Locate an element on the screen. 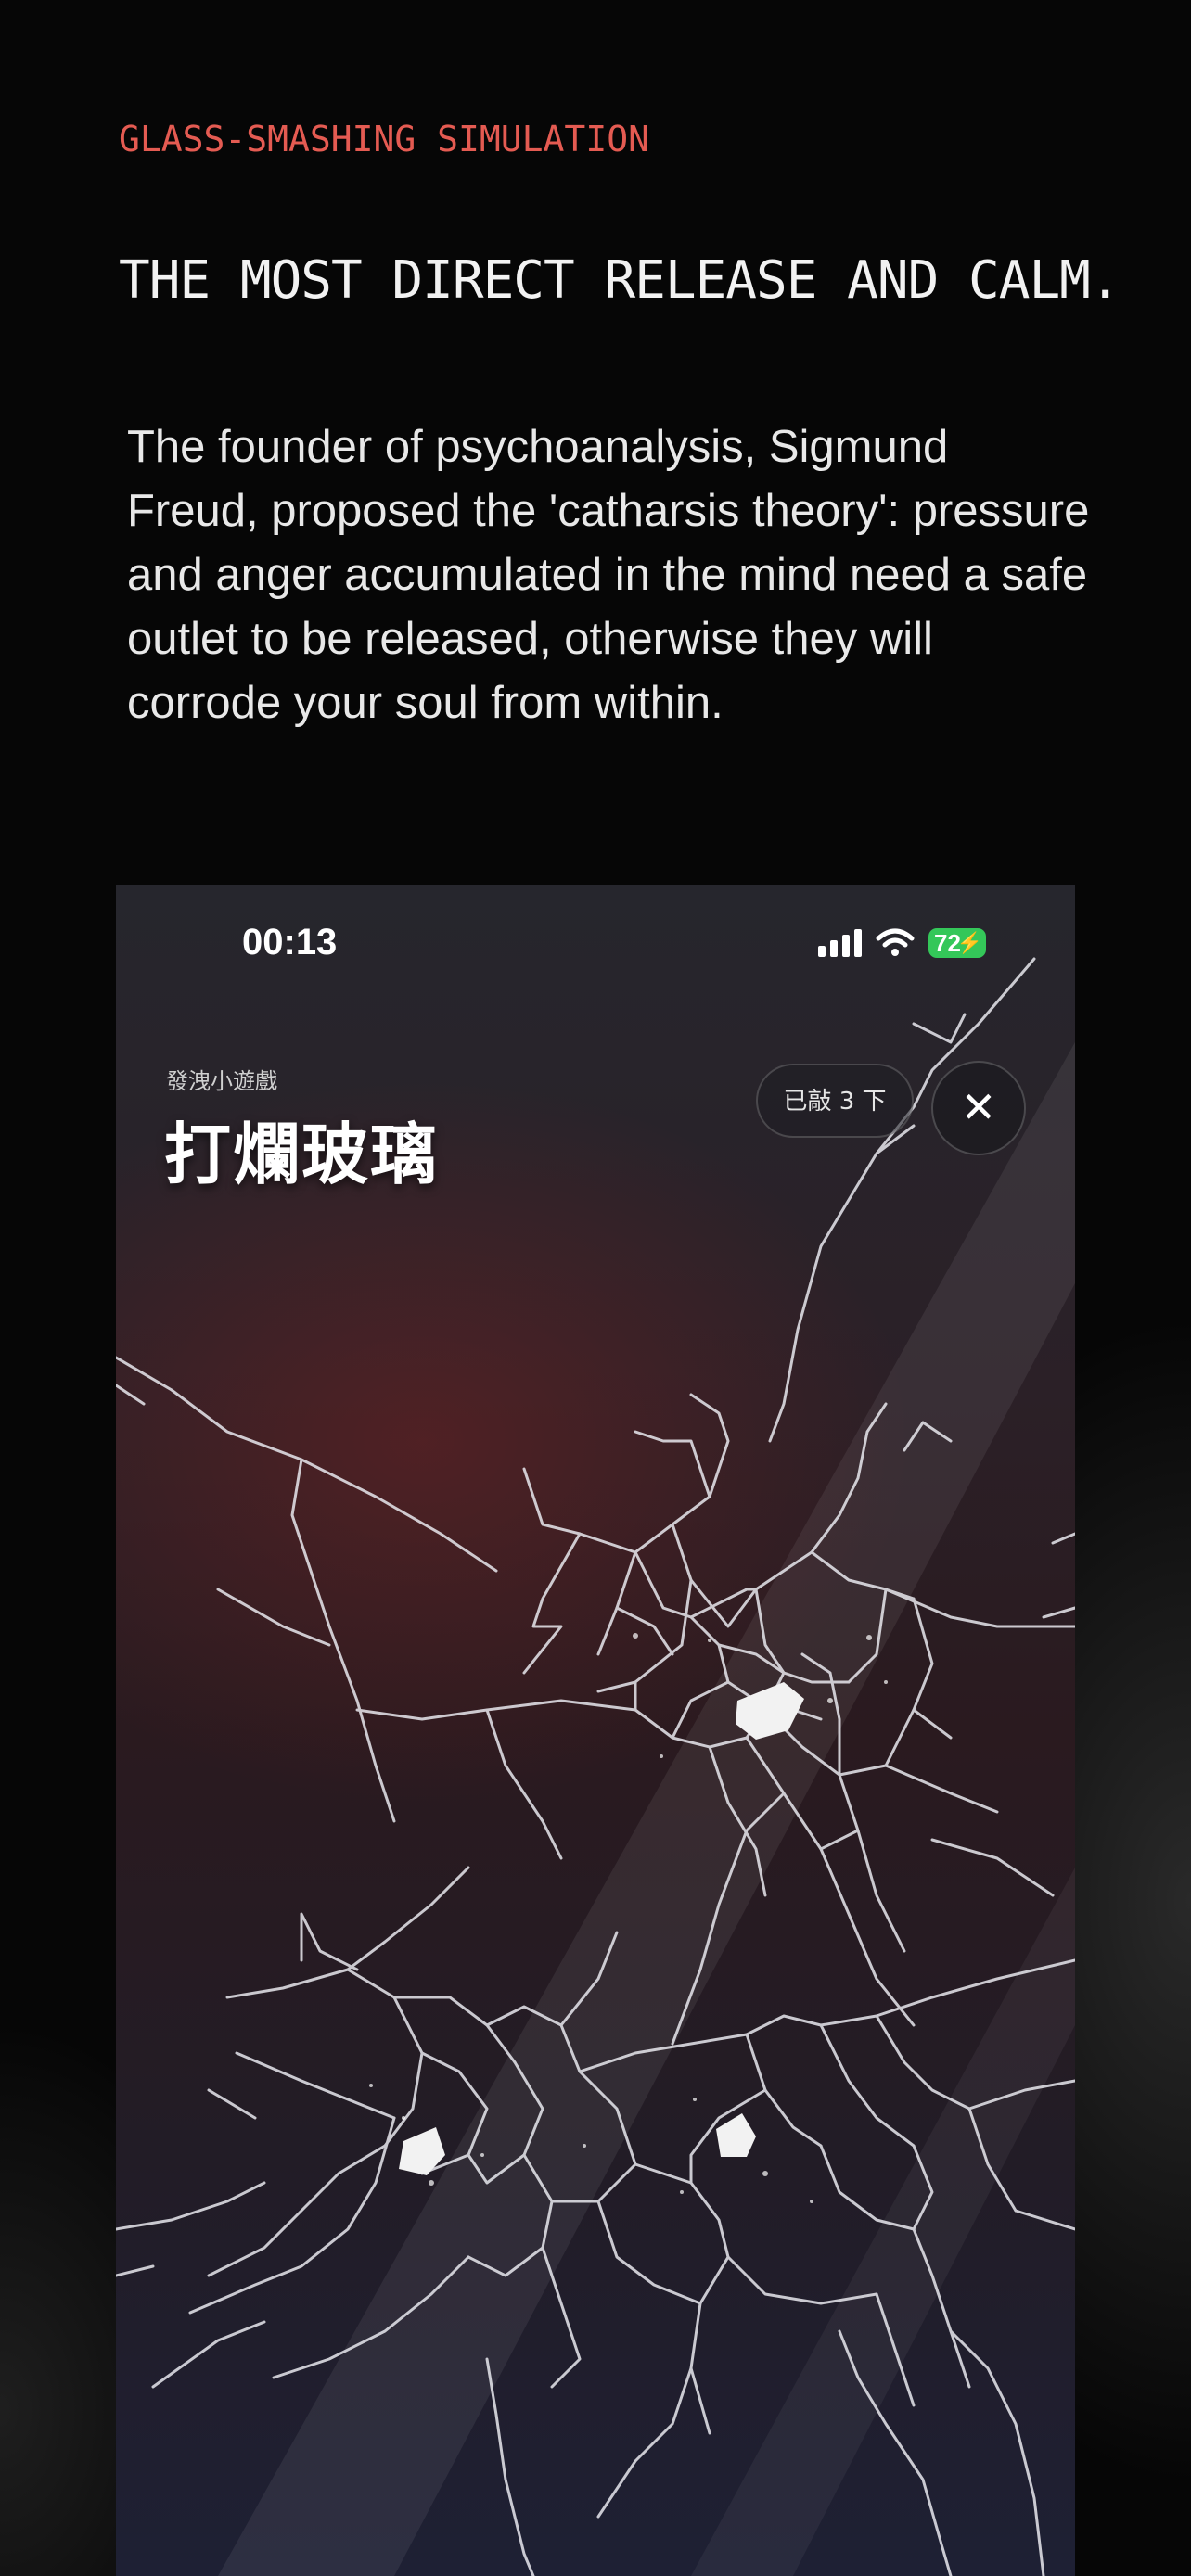 The width and height of the screenshot is (1191, 2576). section-eyebrow: GLASS-SMASHING SIMULATION is located at coordinates (384, 139).